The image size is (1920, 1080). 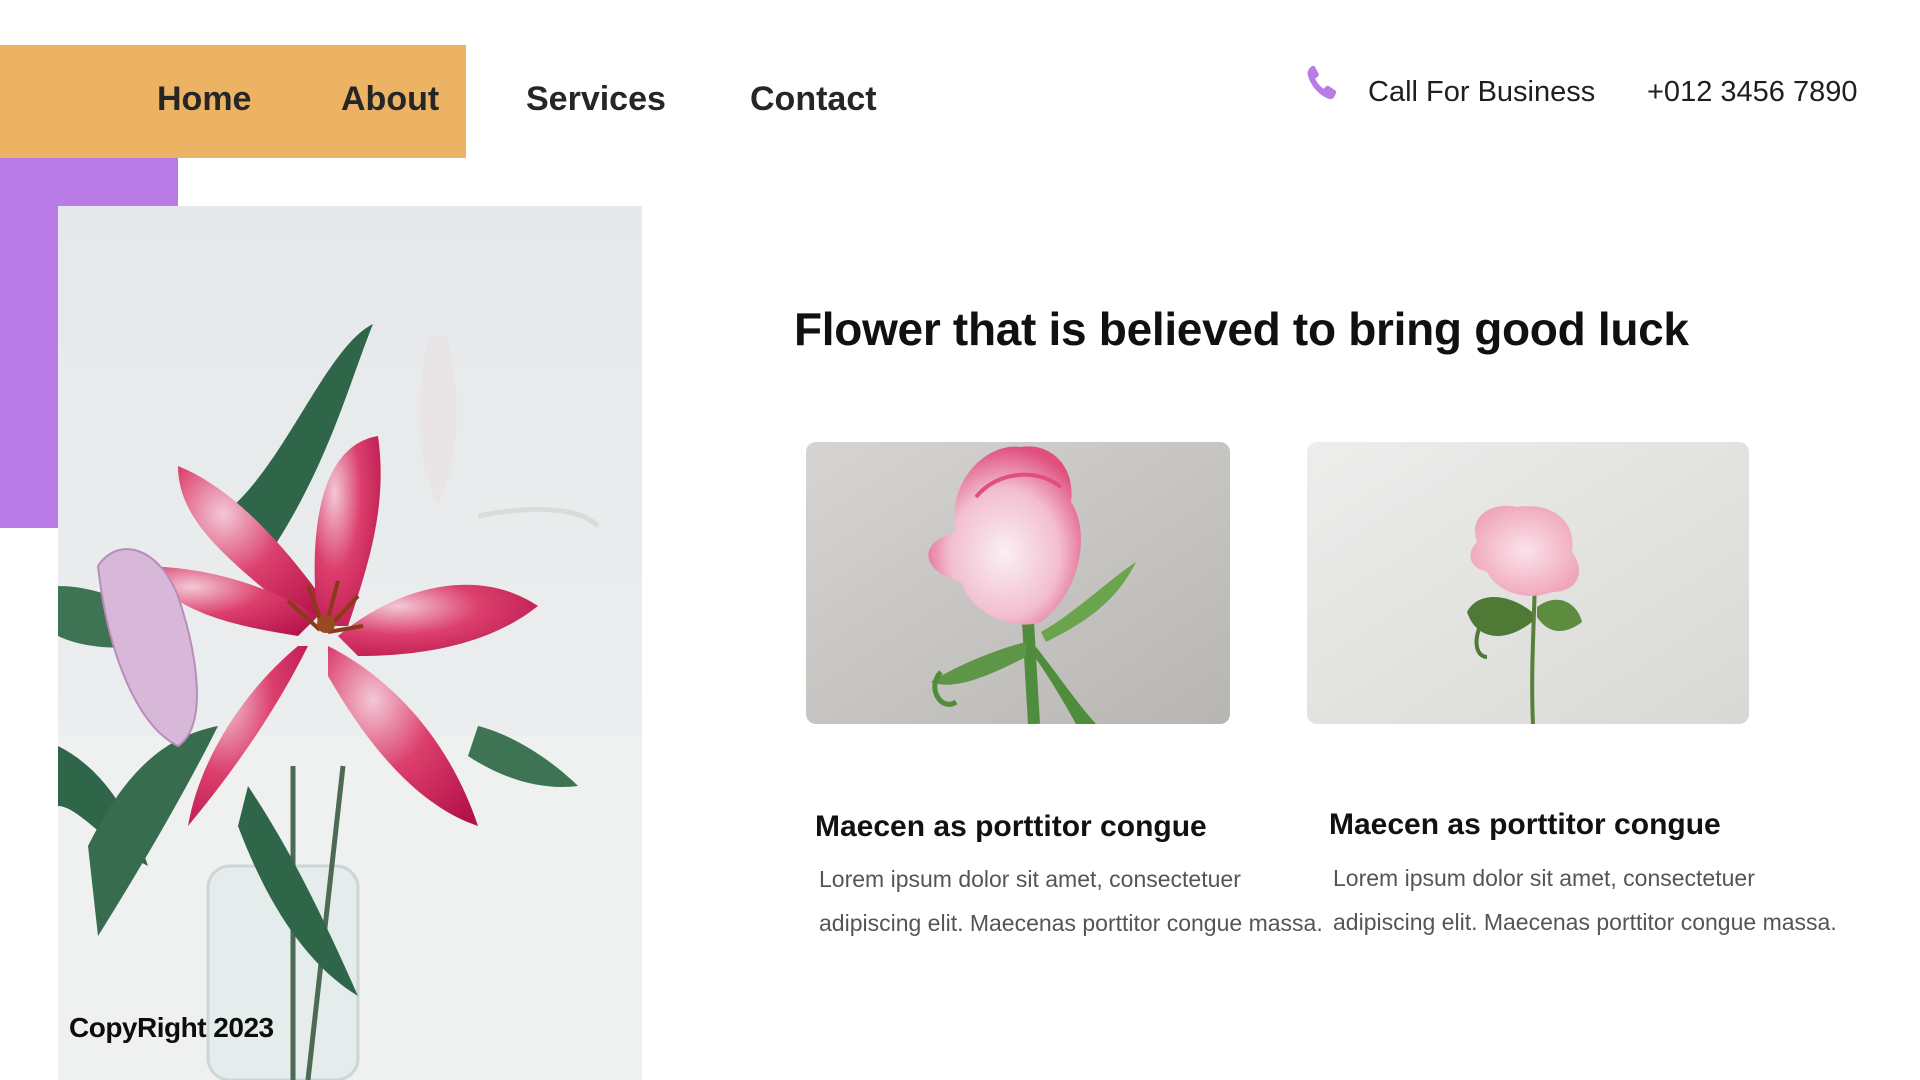 What do you see at coordinates (1322, 82) in the screenshot?
I see `phone-icon` at bounding box center [1322, 82].